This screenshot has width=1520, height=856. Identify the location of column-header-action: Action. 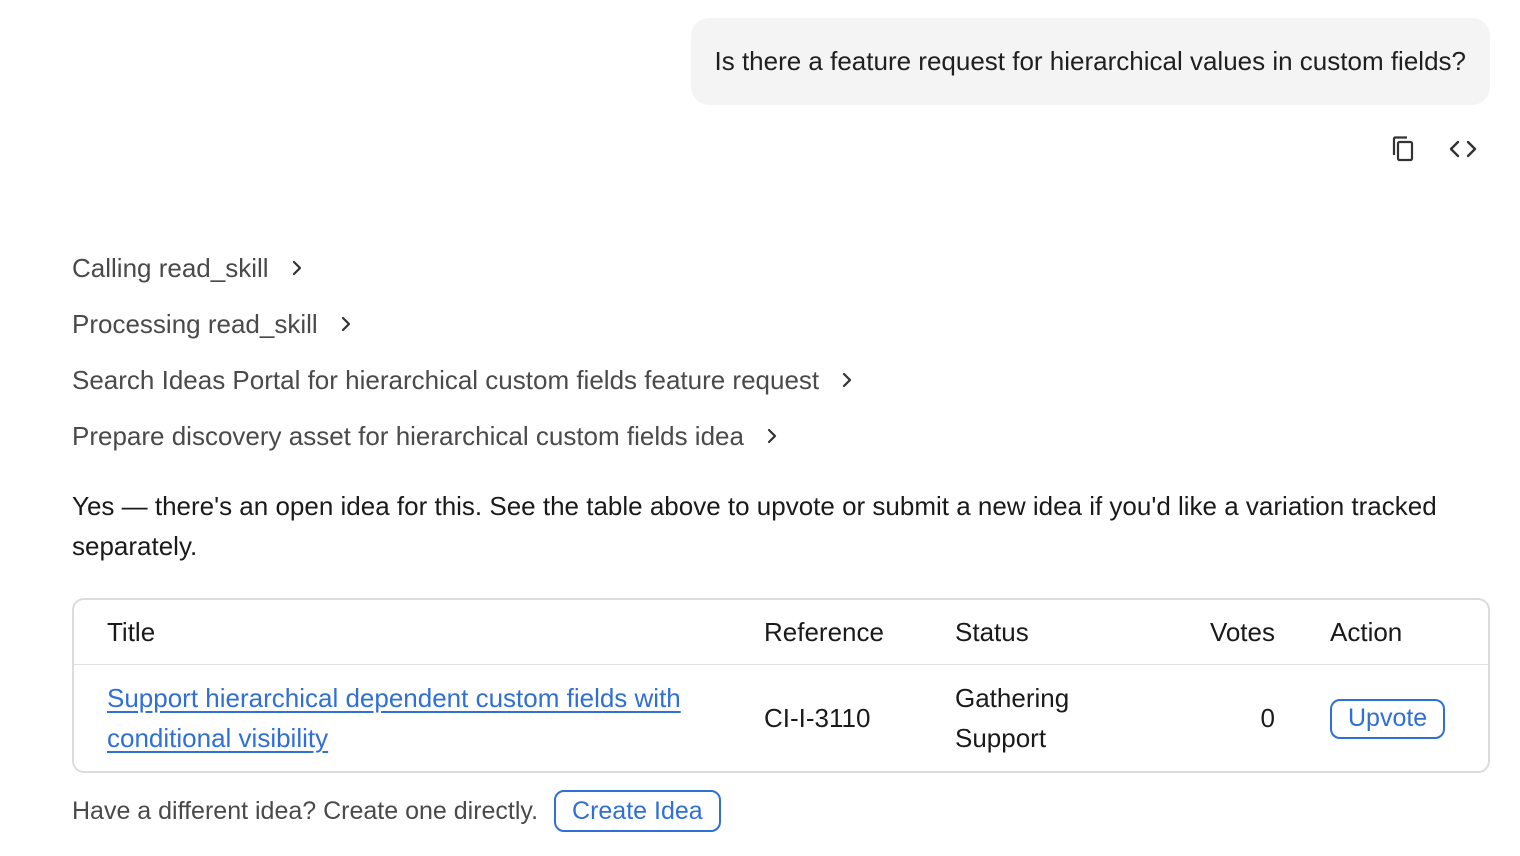
(1381, 632).